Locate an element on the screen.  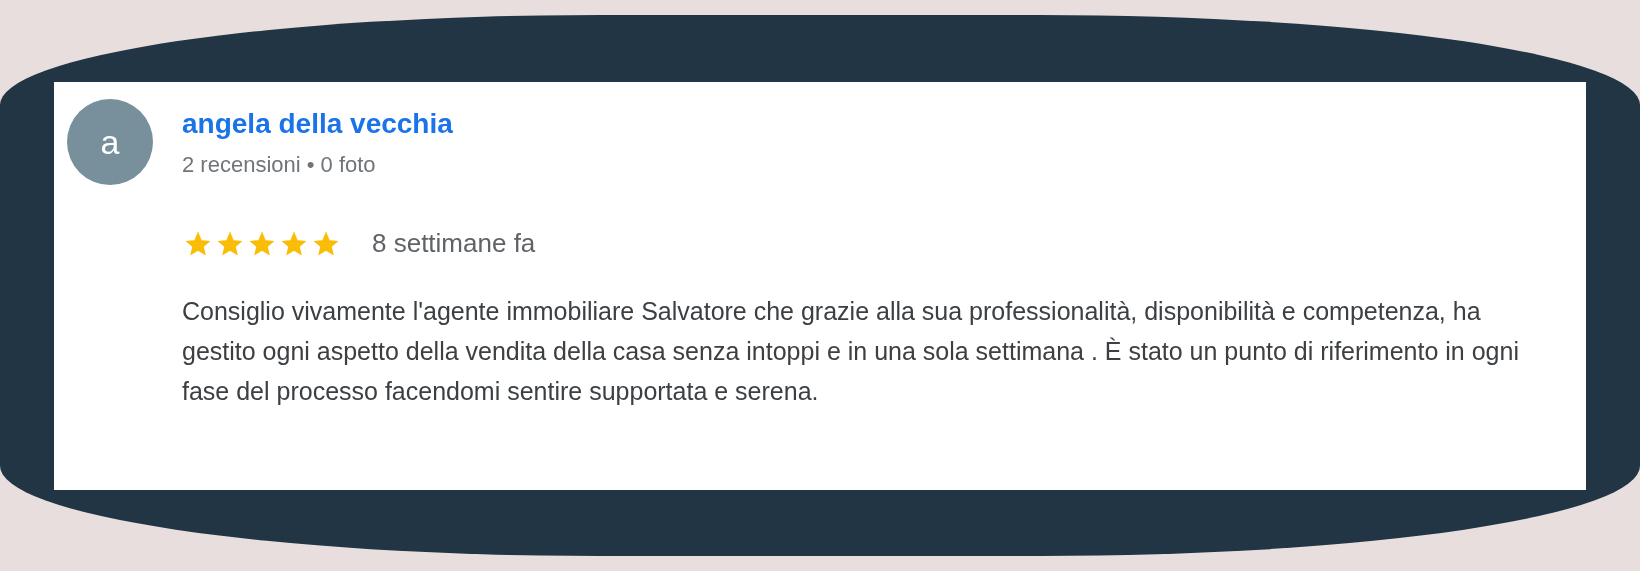
review-time: 8 settimane fa is located at coordinates (454, 243).